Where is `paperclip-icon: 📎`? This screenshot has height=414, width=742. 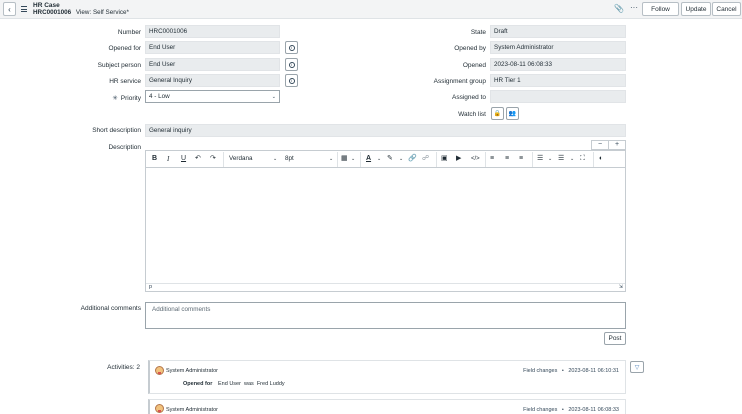
paperclip-icon: 📎 is located at coordinates (619, 8).